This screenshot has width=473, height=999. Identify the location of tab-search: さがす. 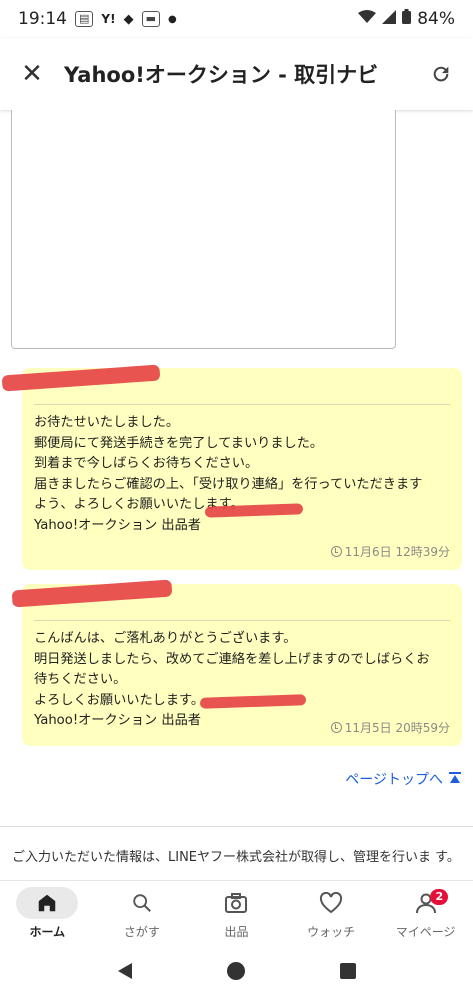
(142, 913).